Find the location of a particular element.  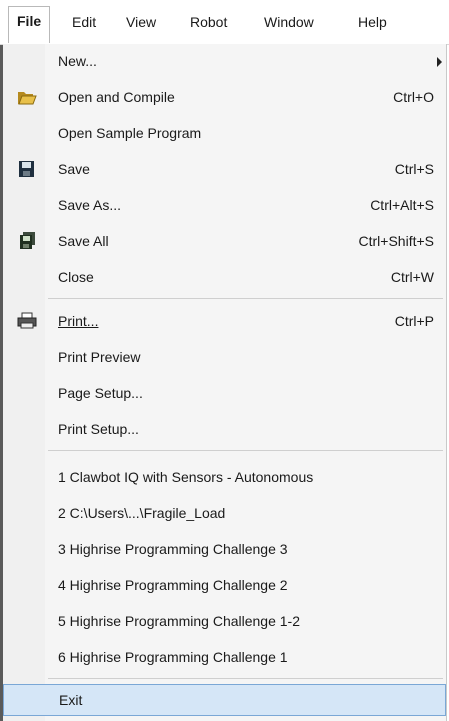

recent-file-item: 2 C:\Users\...\Fragile_Load is located at coordinates (224, 513).